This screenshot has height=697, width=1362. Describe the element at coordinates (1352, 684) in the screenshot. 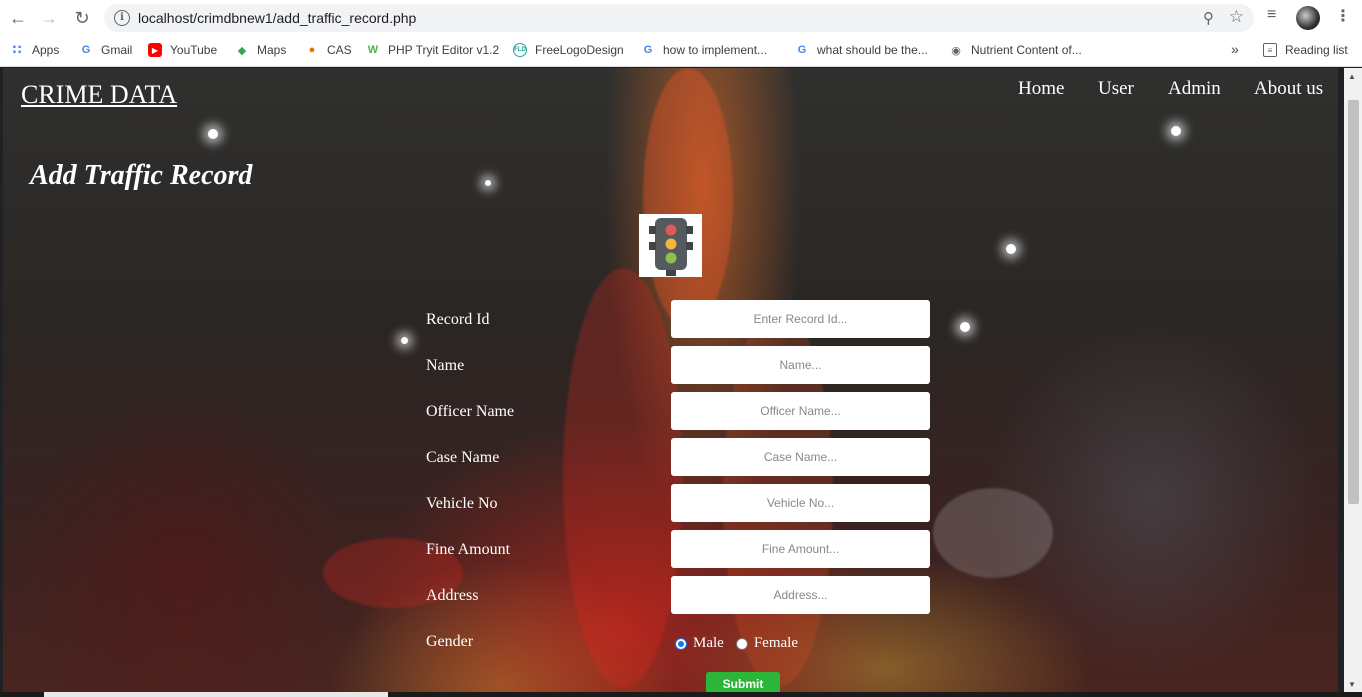

I see `scroll-down-icon: ▼` at that location.